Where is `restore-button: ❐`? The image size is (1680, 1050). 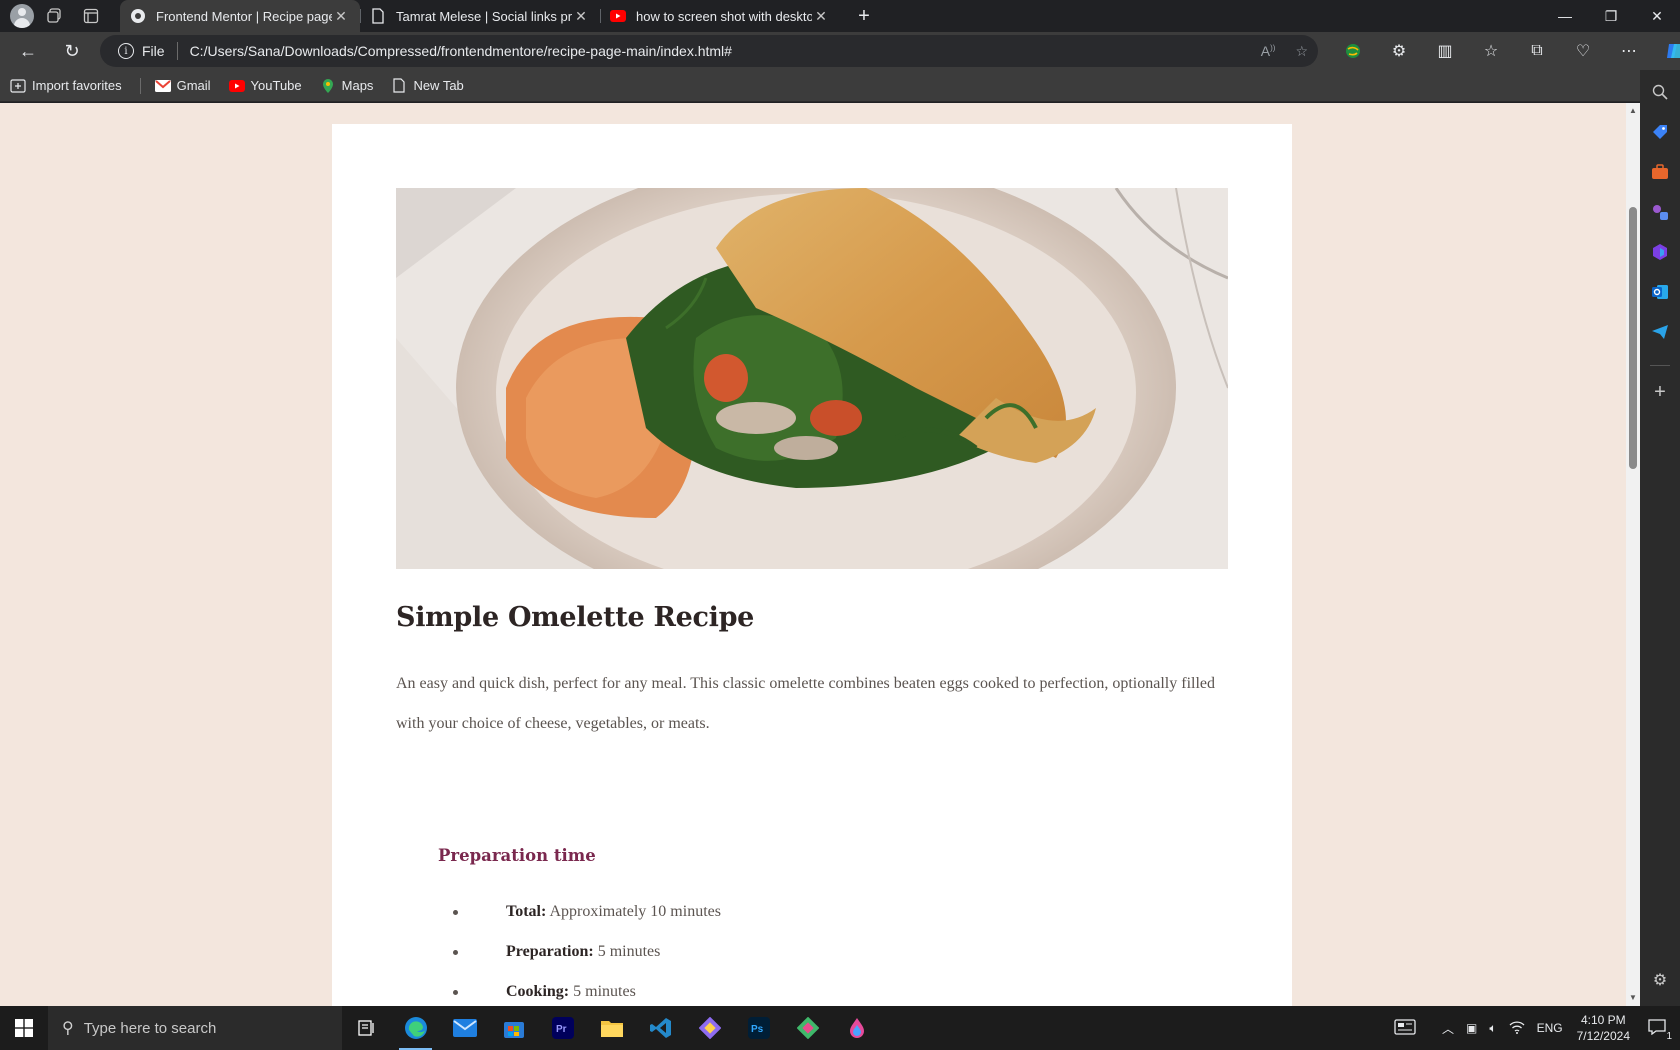
restore-button: ❐ is located at coordinates (1611, 16).